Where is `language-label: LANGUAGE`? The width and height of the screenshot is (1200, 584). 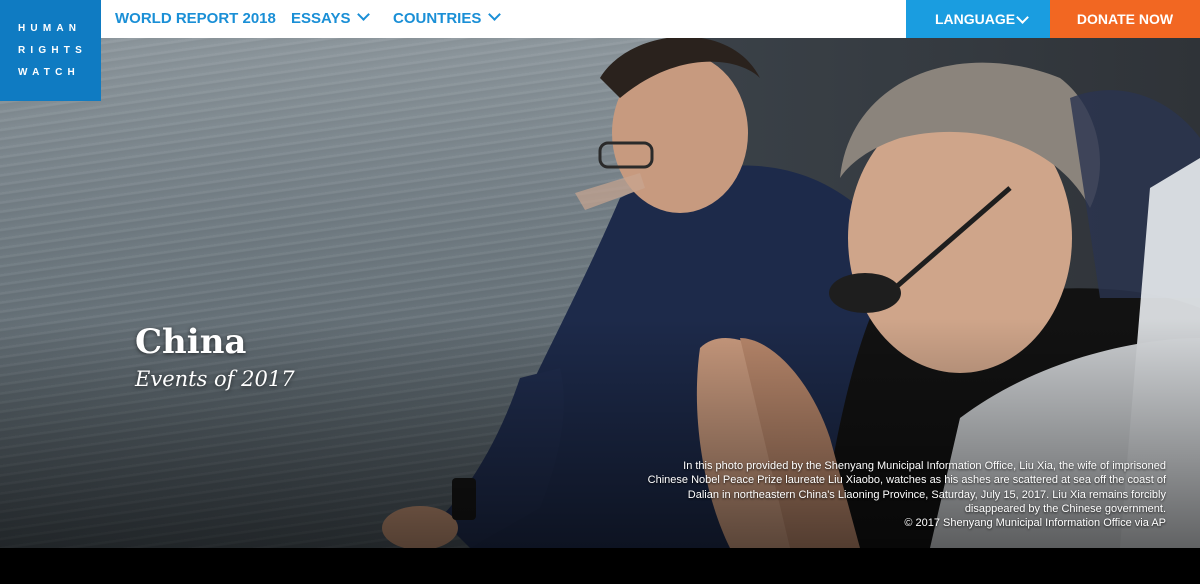 language-label: LANGUAGE is located at coordinates (975, 19).